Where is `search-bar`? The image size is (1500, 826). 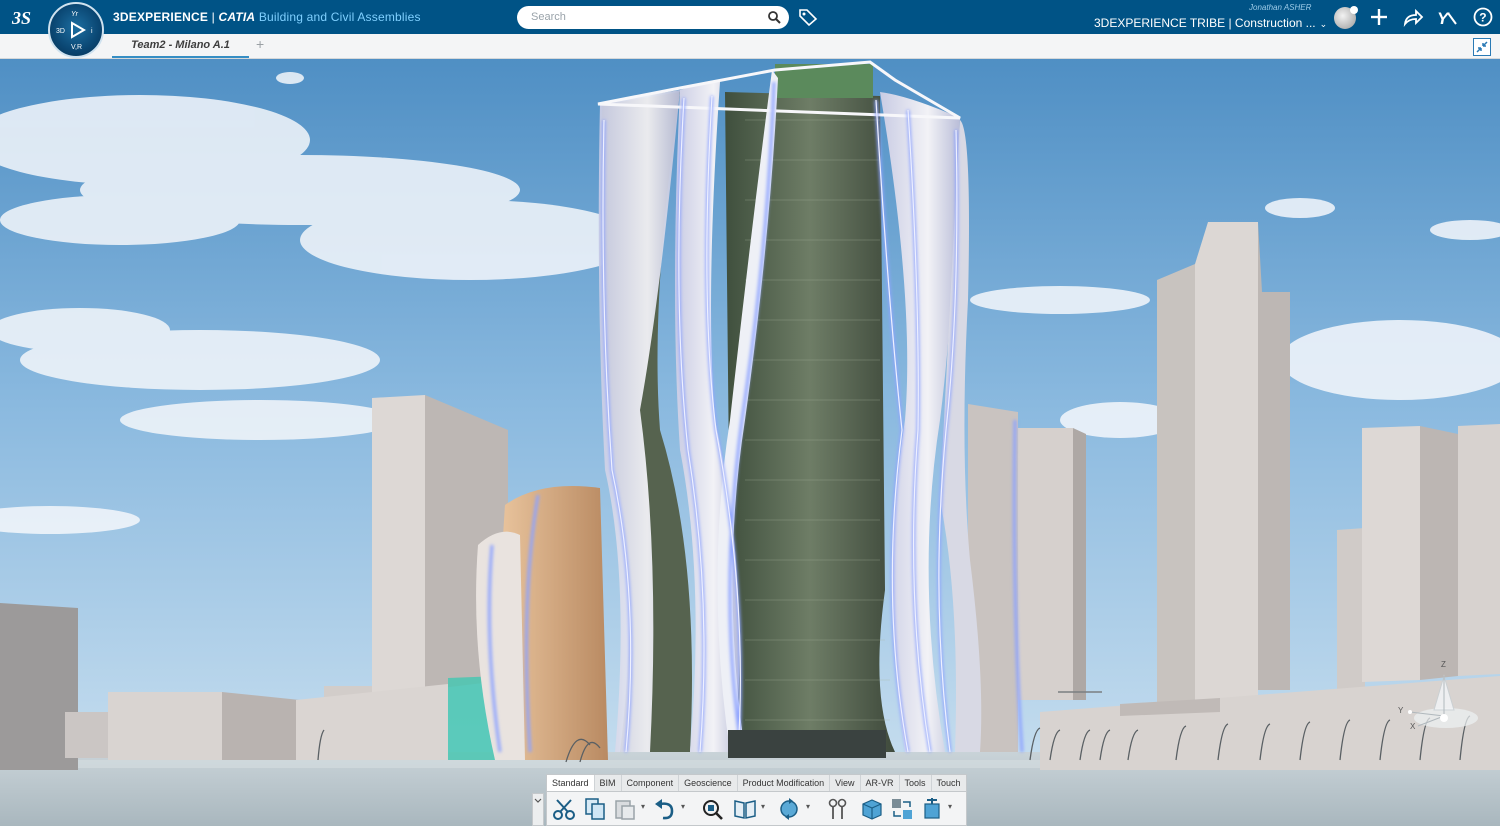 search-bar is located at coordinates (653, 17).